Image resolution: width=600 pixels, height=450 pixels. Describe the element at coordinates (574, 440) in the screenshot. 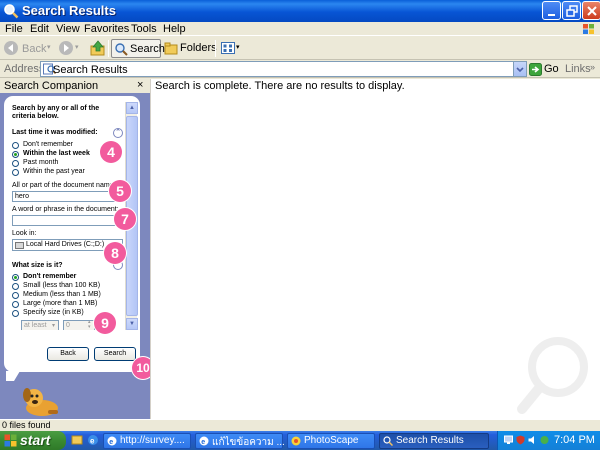

I see `clock: 7:04 PM` at that location.